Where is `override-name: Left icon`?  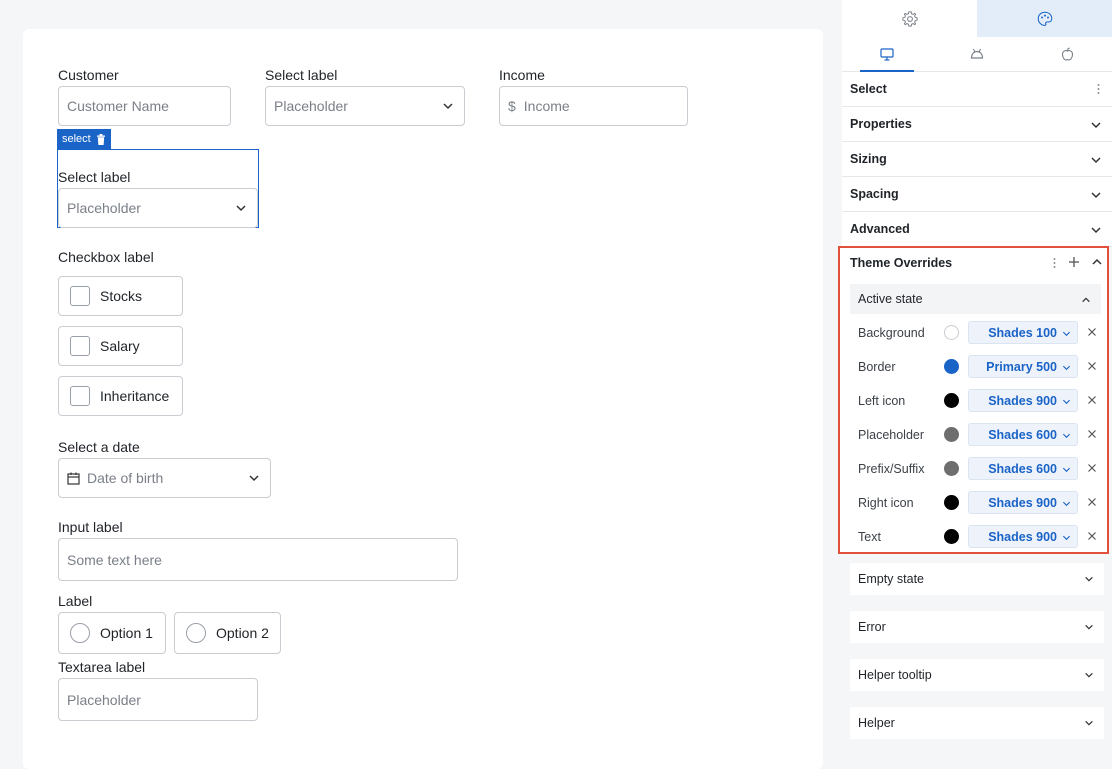 override-name: Left icon is located at coordinates (882, 401).